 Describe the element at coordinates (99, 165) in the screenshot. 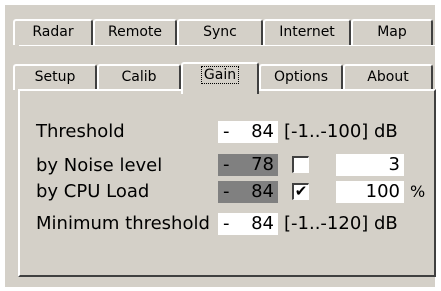

I see `noise-label: by Noise level` at that location.